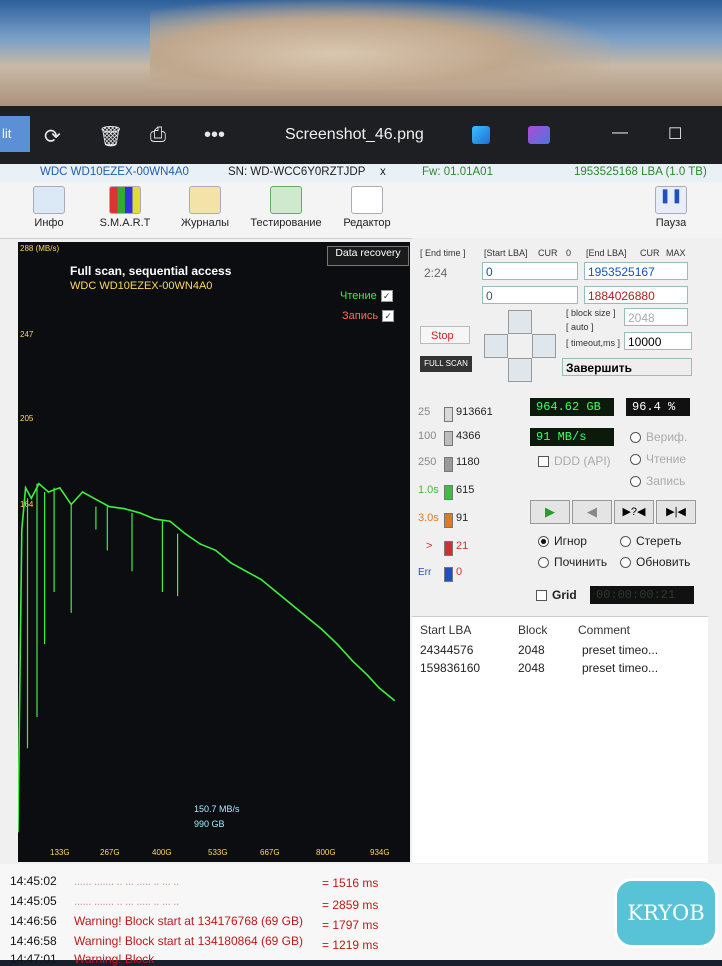  I want to click on repair-label: Починить, so click(581, 562).